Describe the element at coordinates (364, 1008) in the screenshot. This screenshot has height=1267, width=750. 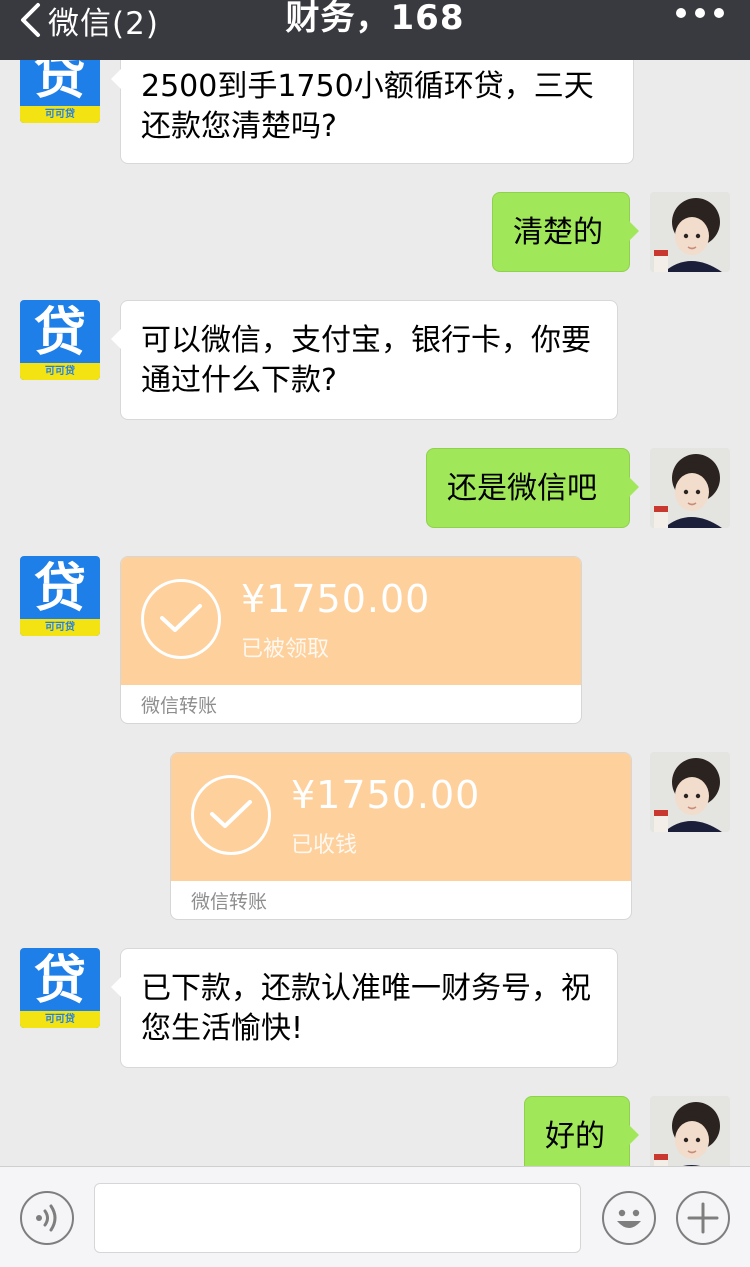
I see `message-bubble: 已下款，还款认准唯一财务号，祝您生活愉快!` at that location.